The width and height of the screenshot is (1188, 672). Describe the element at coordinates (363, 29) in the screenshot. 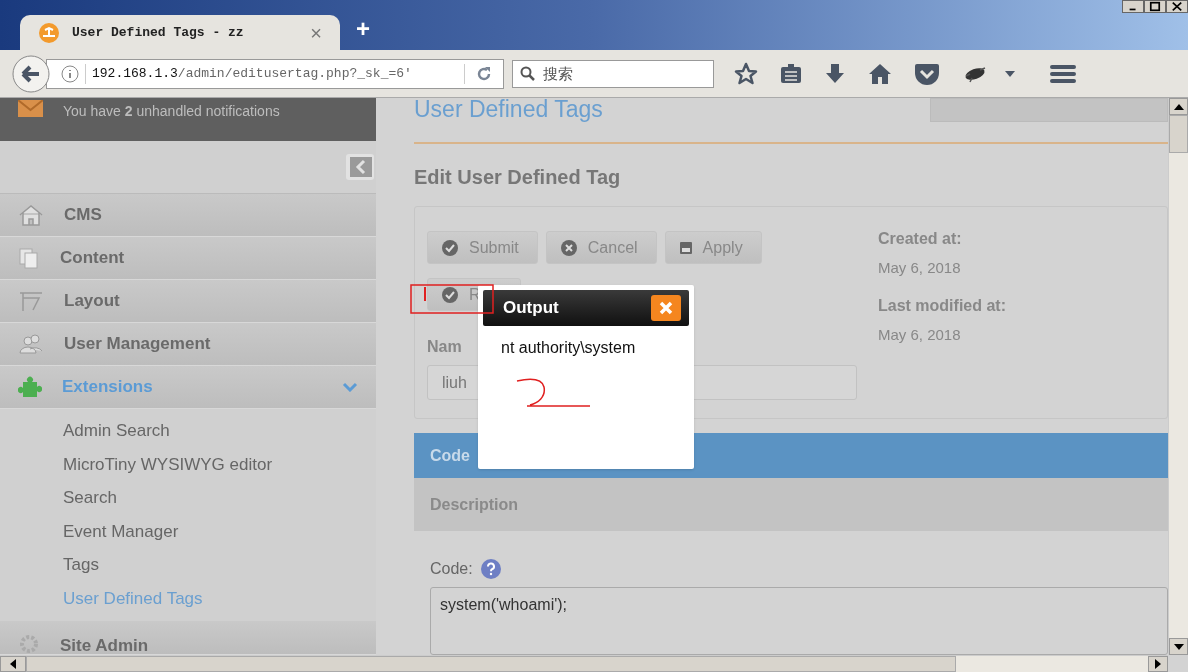

I see `new-tab-button: +` at that location.